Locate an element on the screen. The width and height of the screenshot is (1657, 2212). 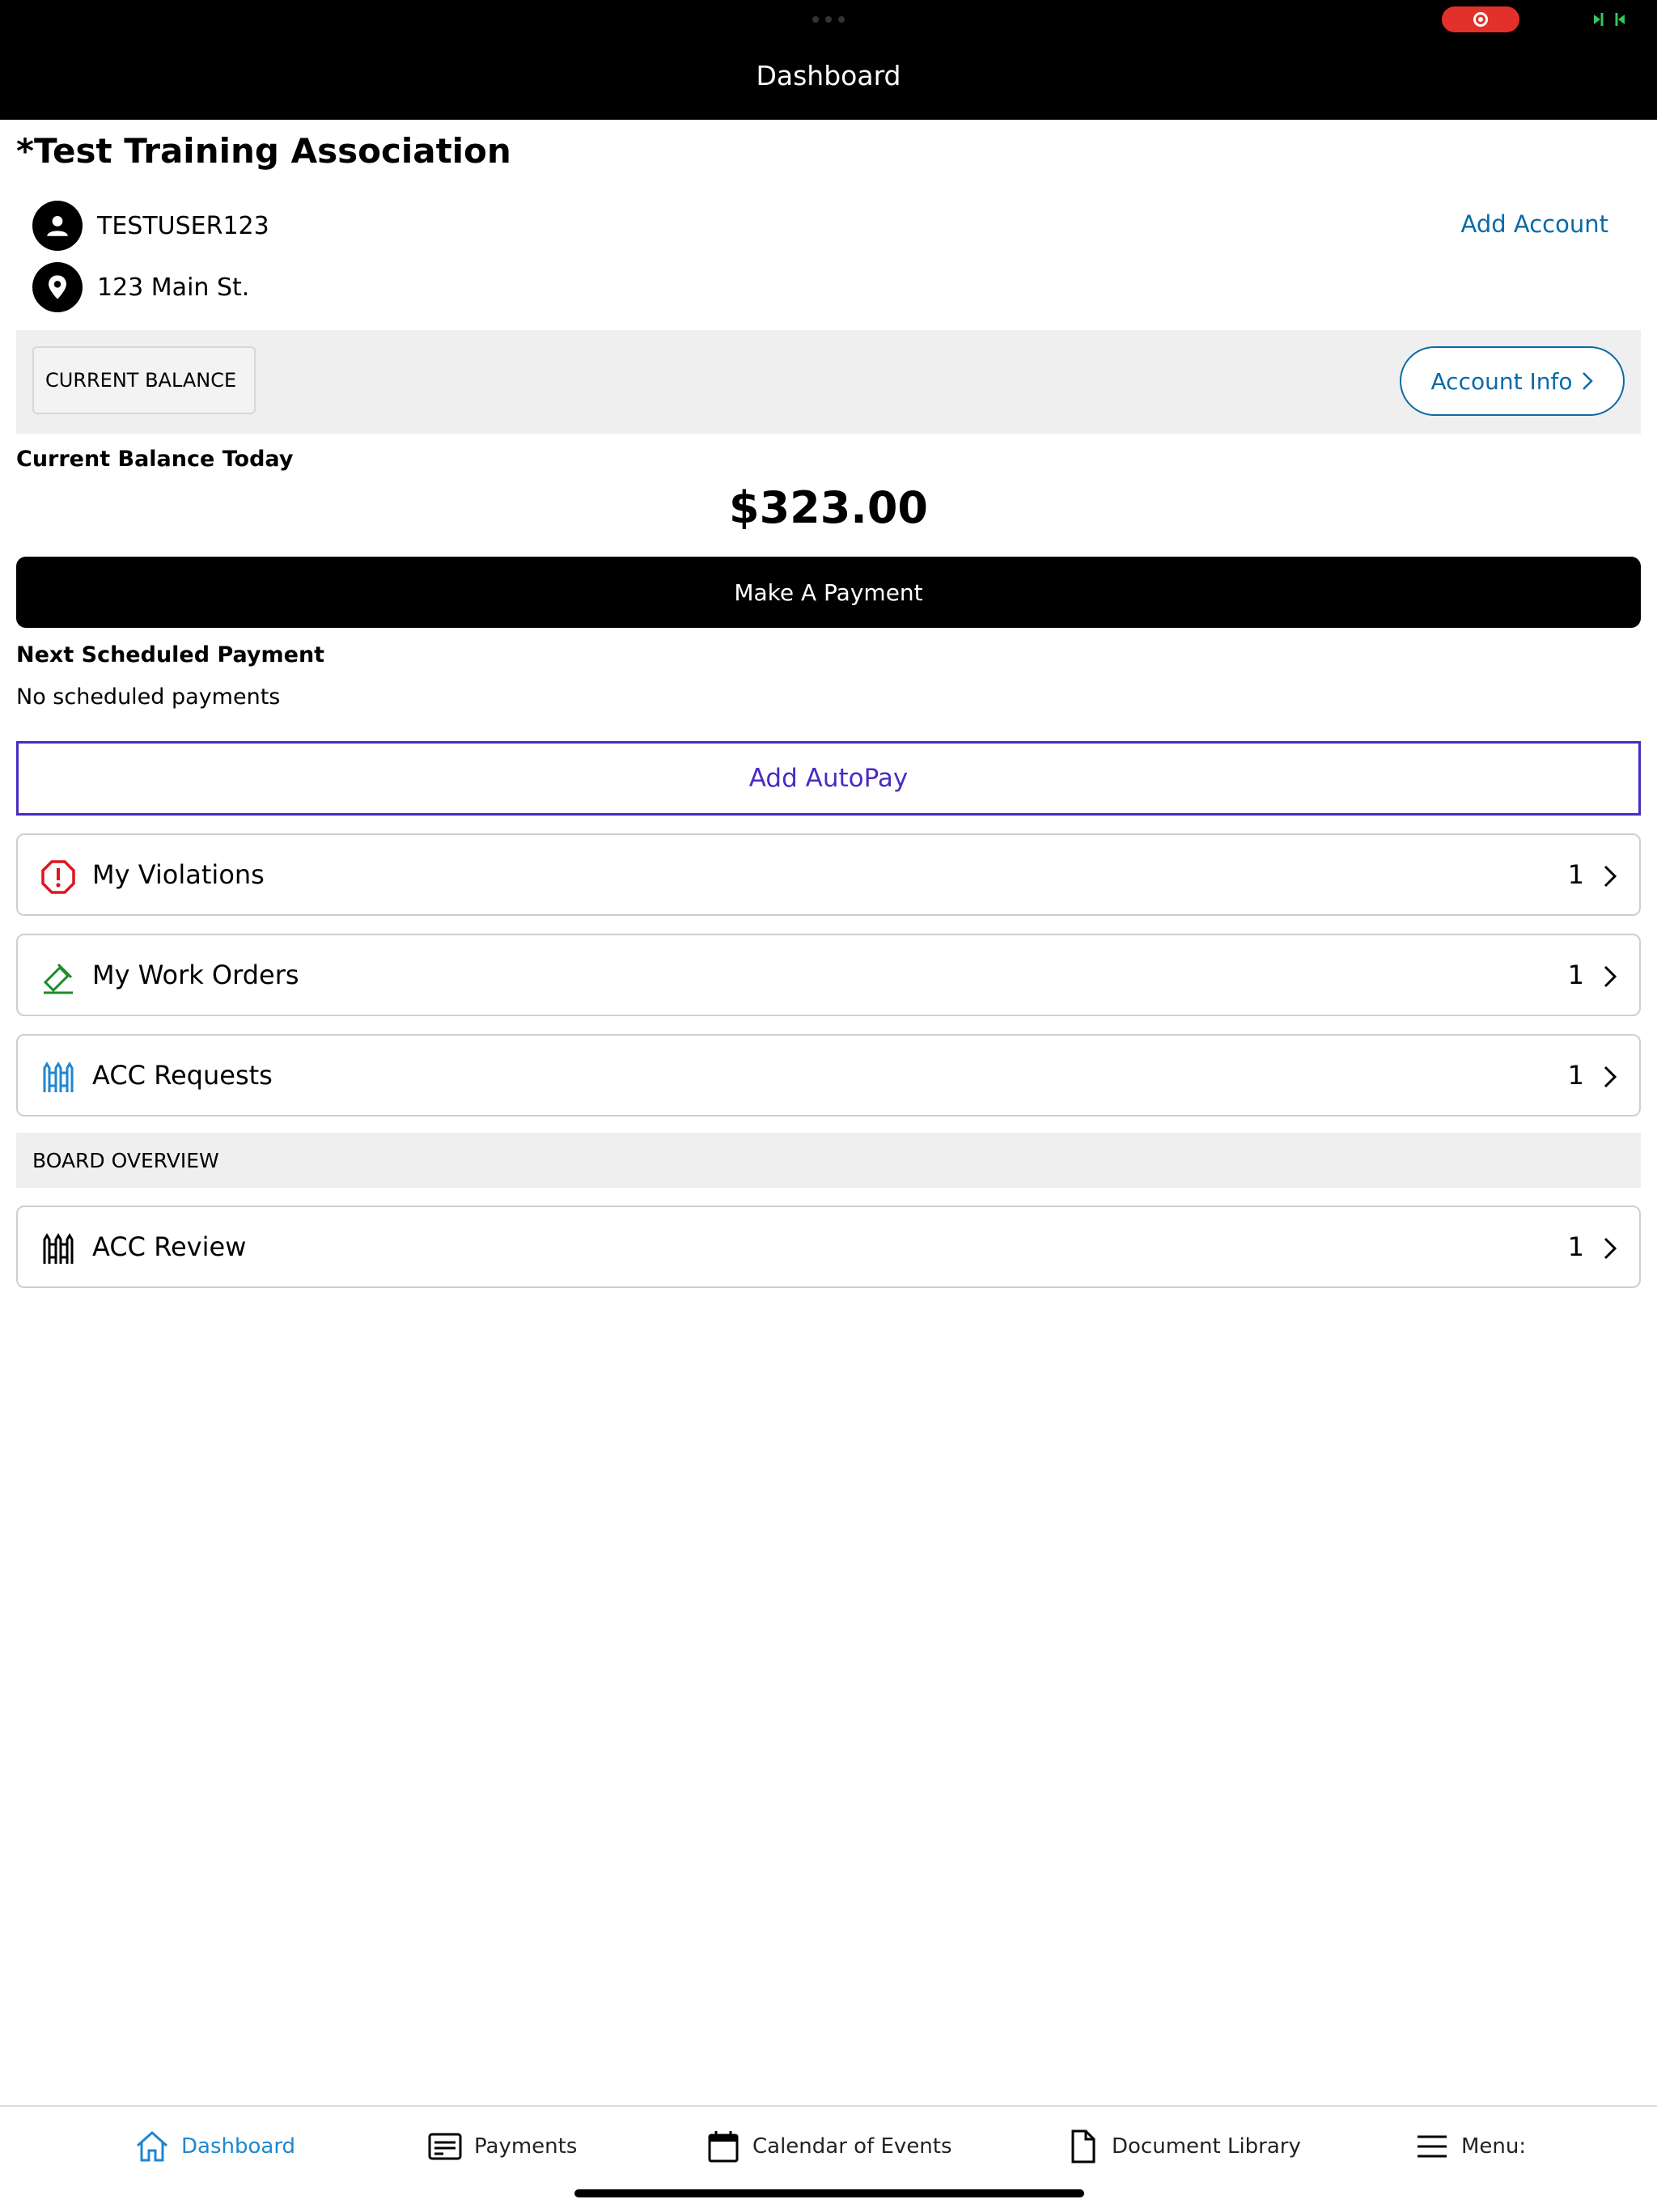
tab-menu: Menu: is located at coordinates (1470, 2146).